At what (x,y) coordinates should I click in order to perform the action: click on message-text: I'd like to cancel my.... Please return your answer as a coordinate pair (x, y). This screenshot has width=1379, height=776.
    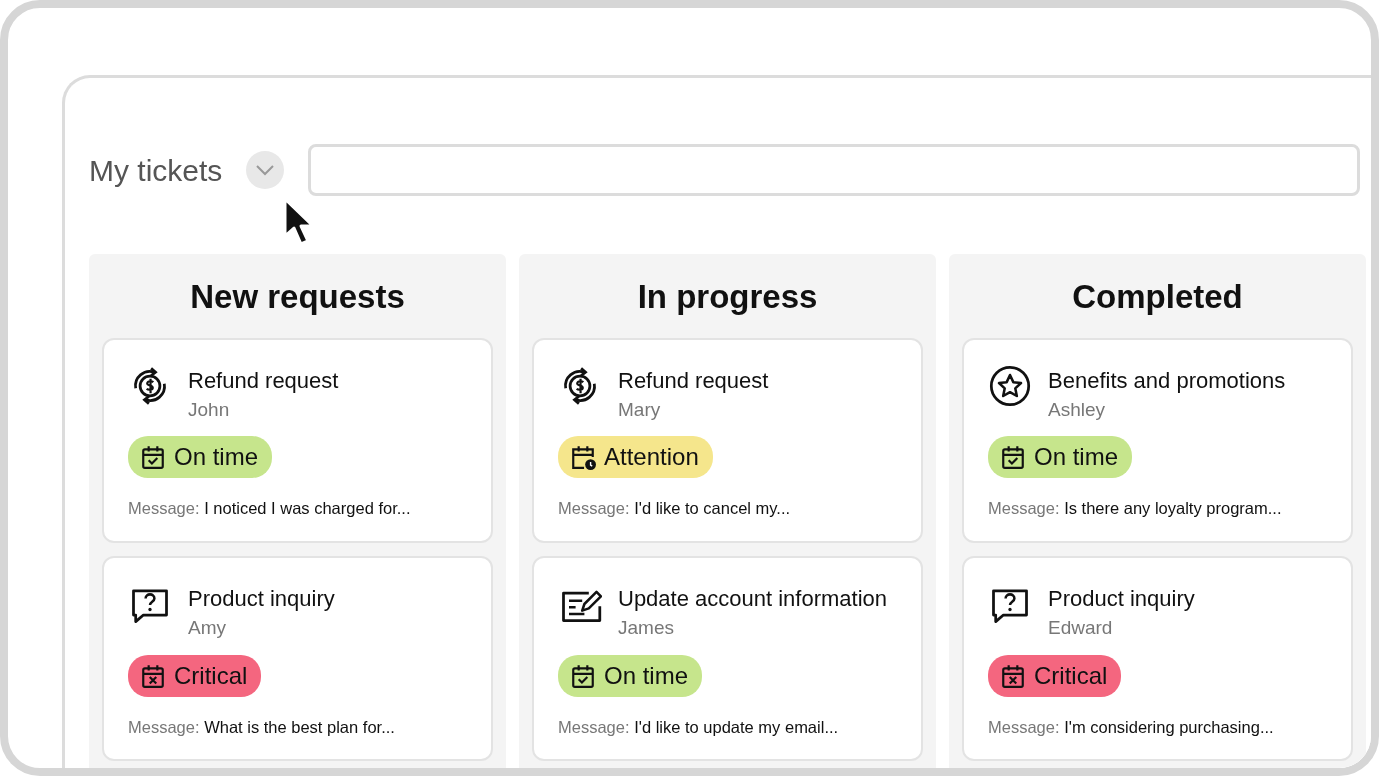
    Looking at the image, I should click on (712, 508).